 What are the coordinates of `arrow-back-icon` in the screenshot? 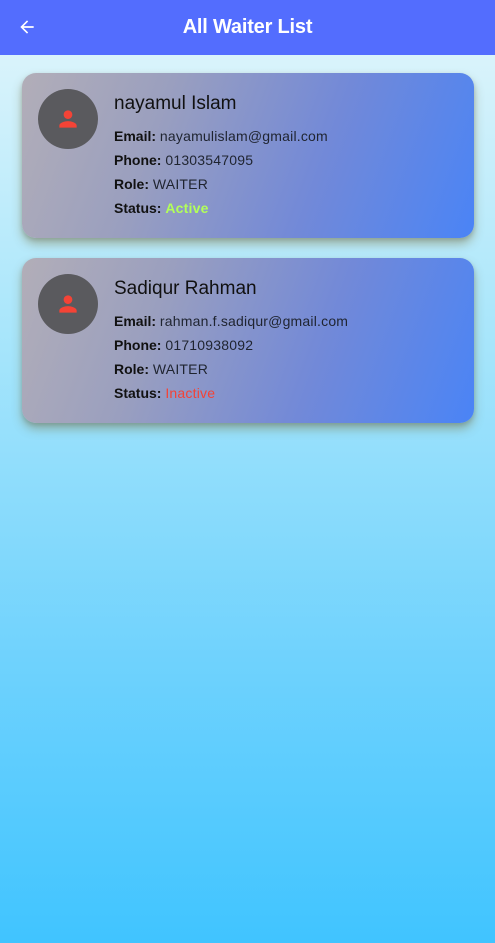 It's located at (27, 27).